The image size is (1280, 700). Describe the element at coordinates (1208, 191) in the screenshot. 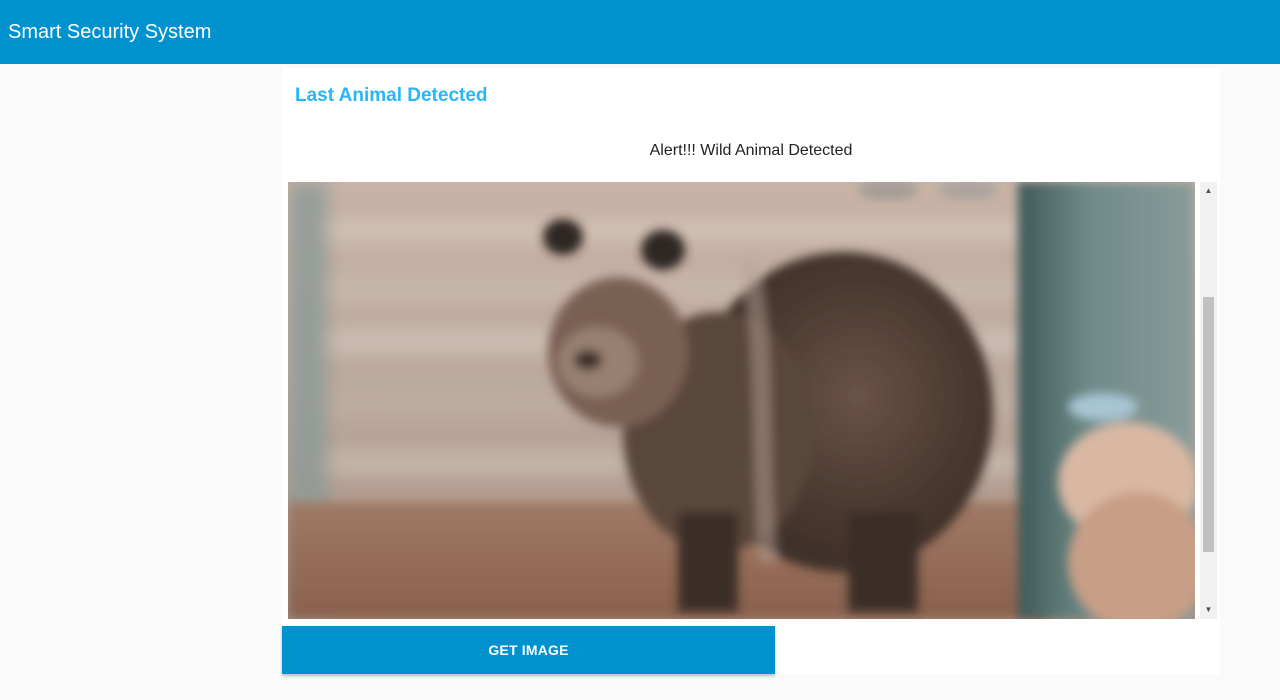

I see `scroll-up-icon: ▲` at that location.